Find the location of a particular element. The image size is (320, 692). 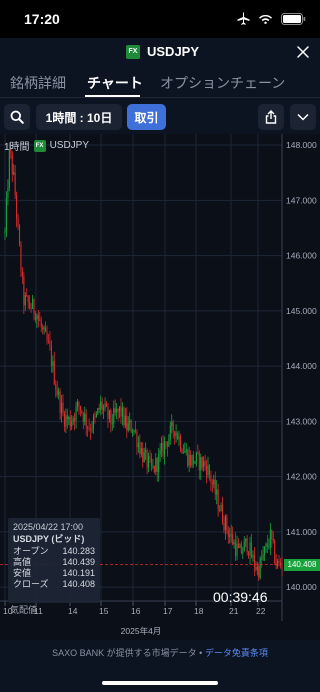

more-options-button is located at coordinates (303, 117).